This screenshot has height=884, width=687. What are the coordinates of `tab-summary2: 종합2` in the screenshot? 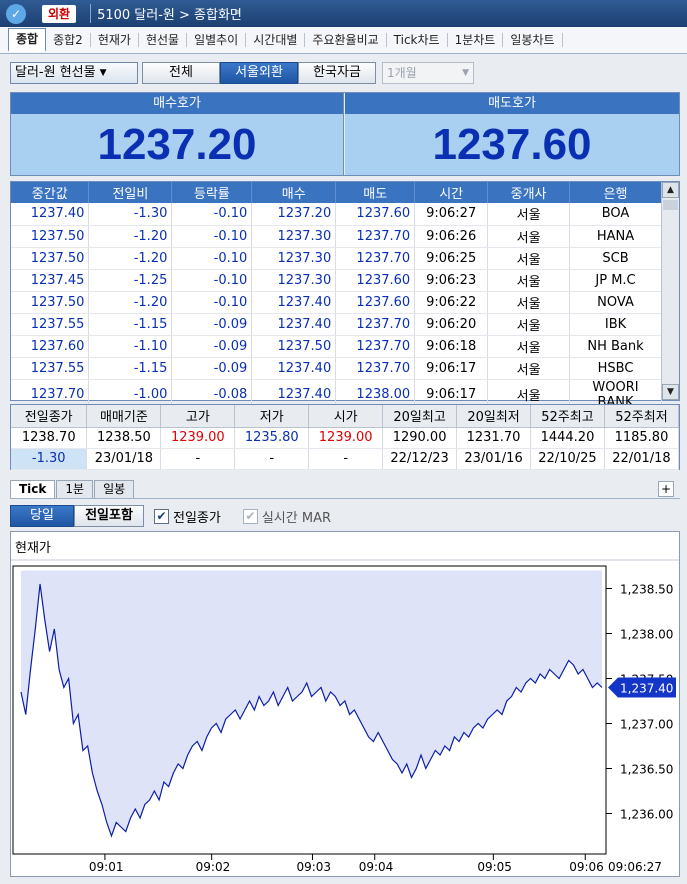 It's located at (68, 40).